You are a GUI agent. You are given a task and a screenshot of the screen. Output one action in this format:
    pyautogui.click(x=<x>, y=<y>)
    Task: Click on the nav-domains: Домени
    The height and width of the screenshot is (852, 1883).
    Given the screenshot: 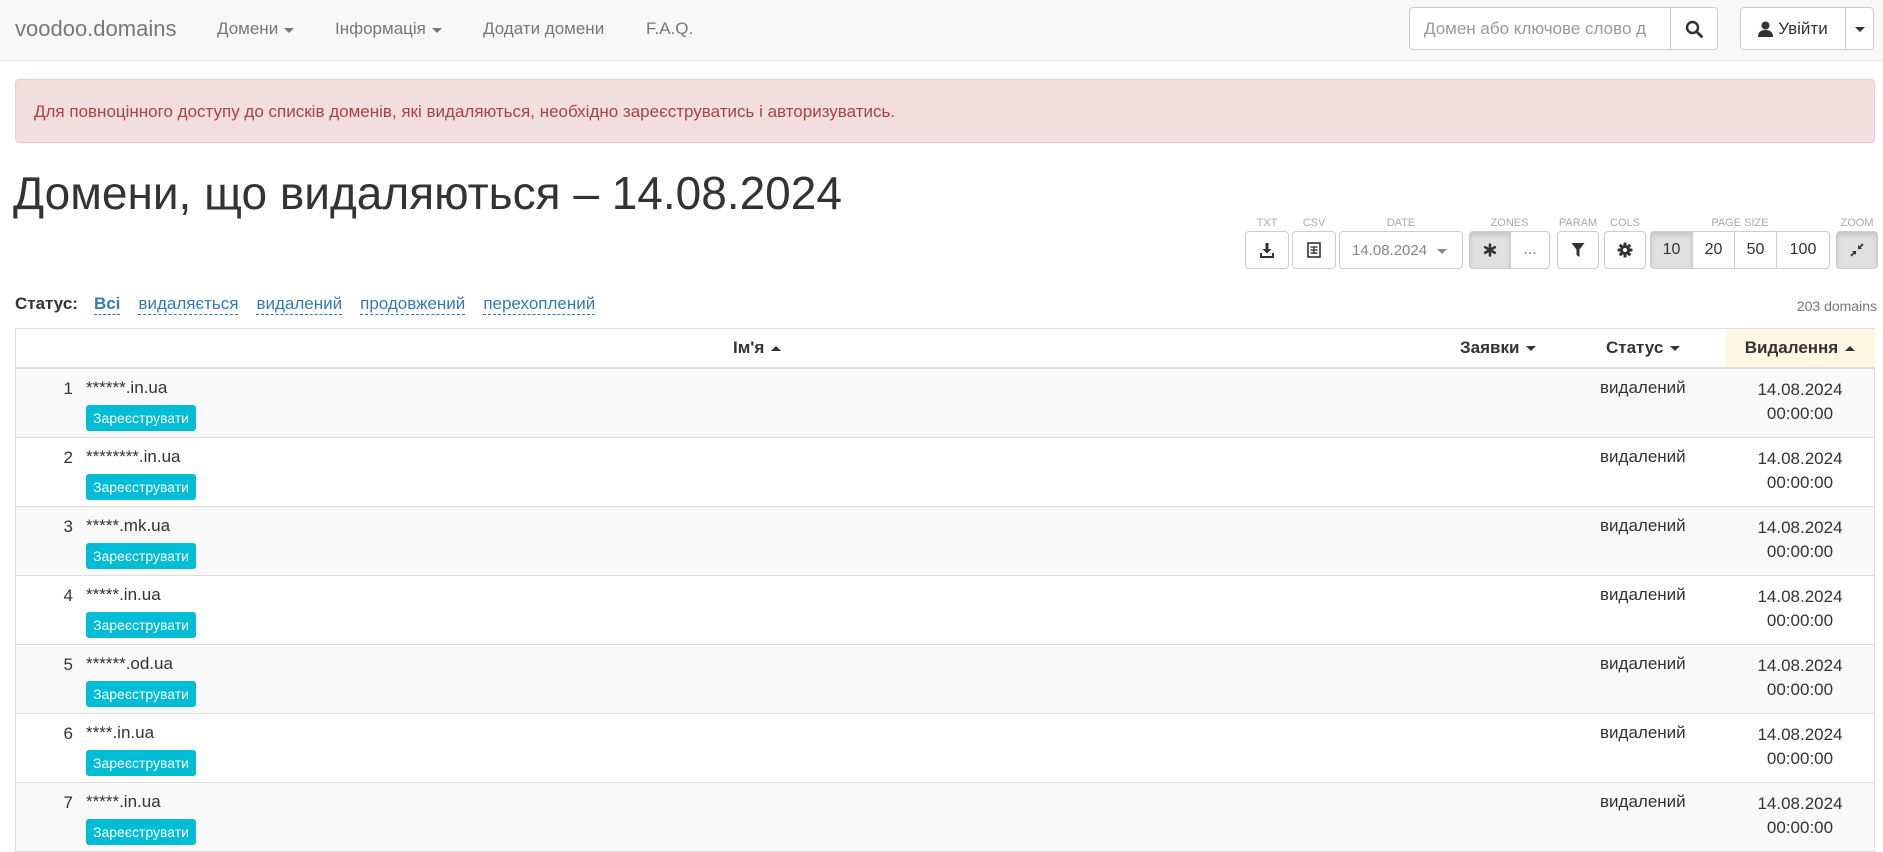 What is the action you would take?
    pyautogui.click(x=256, y=29)
    